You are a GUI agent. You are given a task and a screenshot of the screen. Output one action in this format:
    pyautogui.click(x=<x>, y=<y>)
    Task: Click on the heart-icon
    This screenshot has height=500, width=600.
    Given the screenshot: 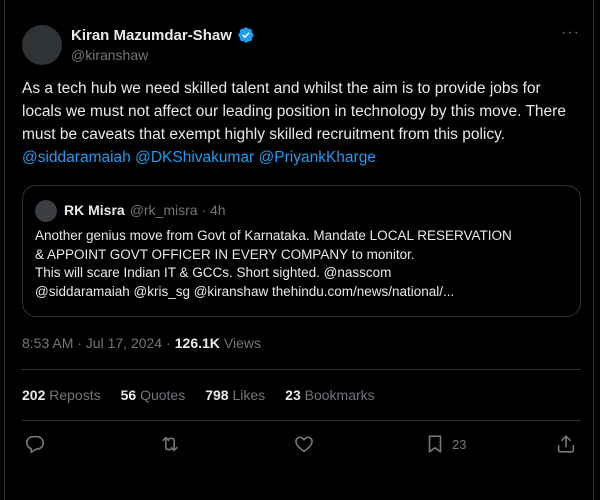 What is the action you would take?
    pyautogui.click(x=304, y=444)
    